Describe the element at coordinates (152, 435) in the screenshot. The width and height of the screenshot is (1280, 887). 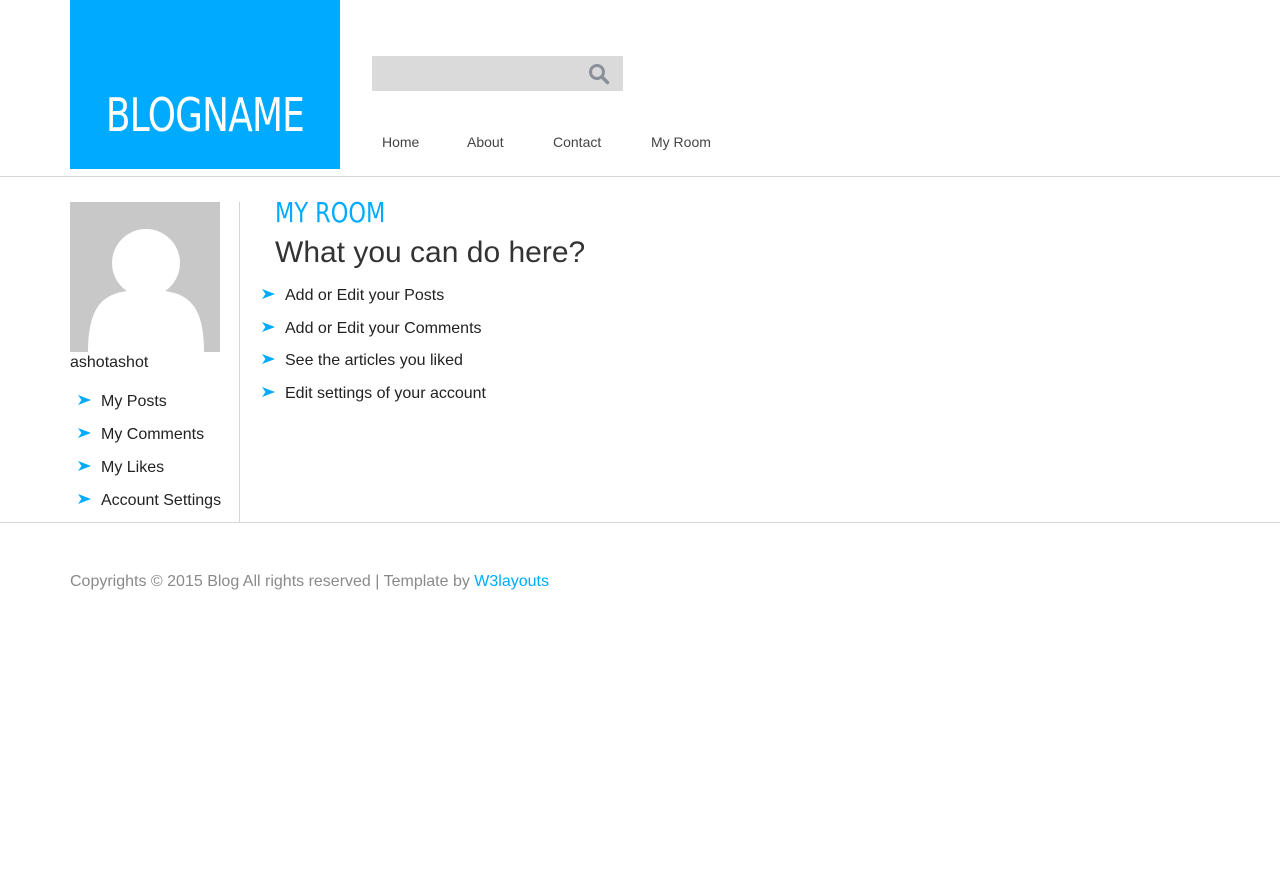
I see `sidebar-link-my-comments: My Comments` at that location.